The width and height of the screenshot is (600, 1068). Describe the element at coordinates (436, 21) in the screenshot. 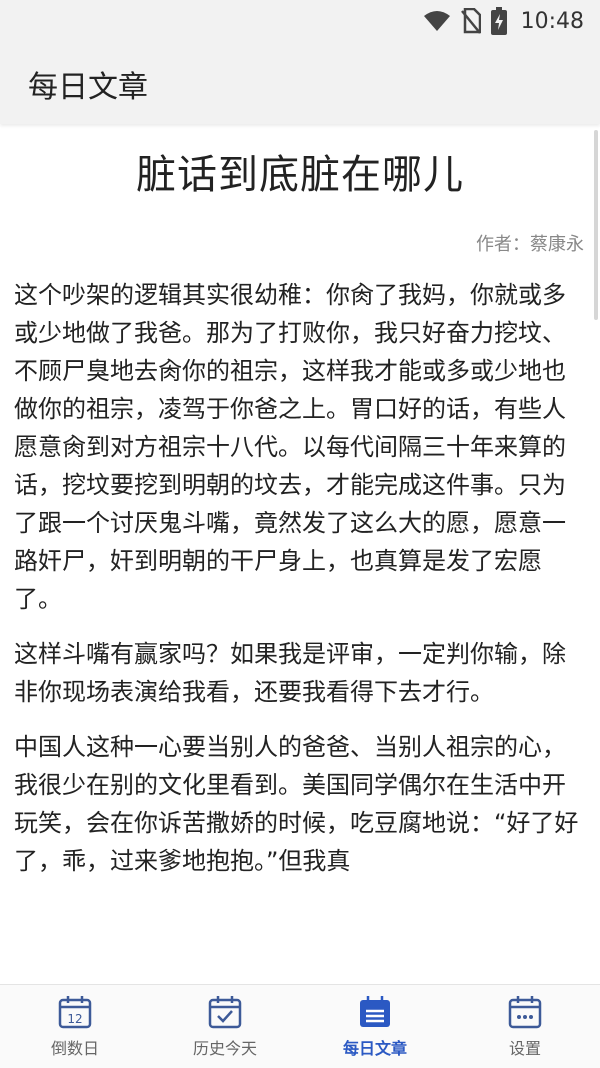

I see `wifi-icon` at that location.